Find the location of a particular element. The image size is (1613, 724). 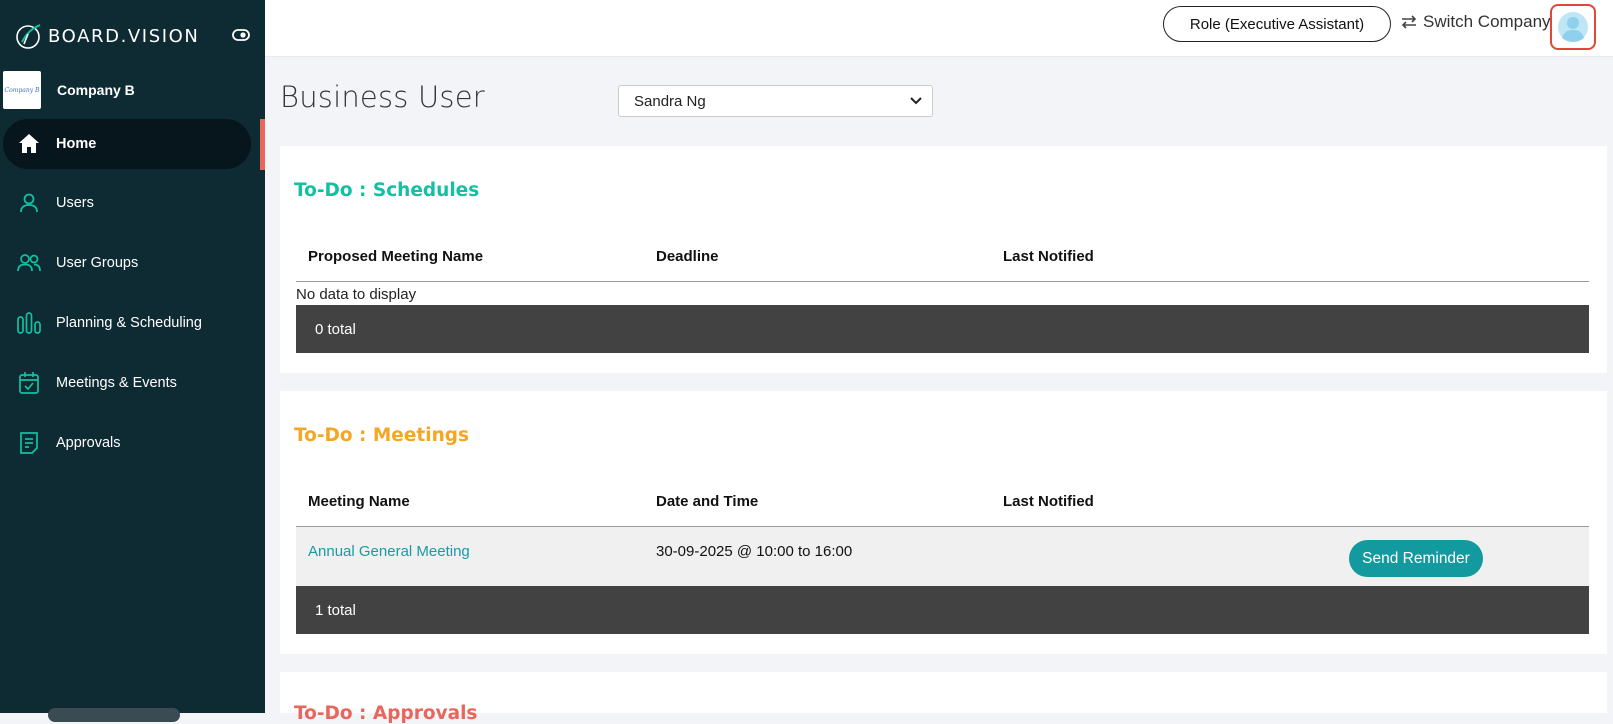

avatar-icon is located at coordinates (1573, 27).